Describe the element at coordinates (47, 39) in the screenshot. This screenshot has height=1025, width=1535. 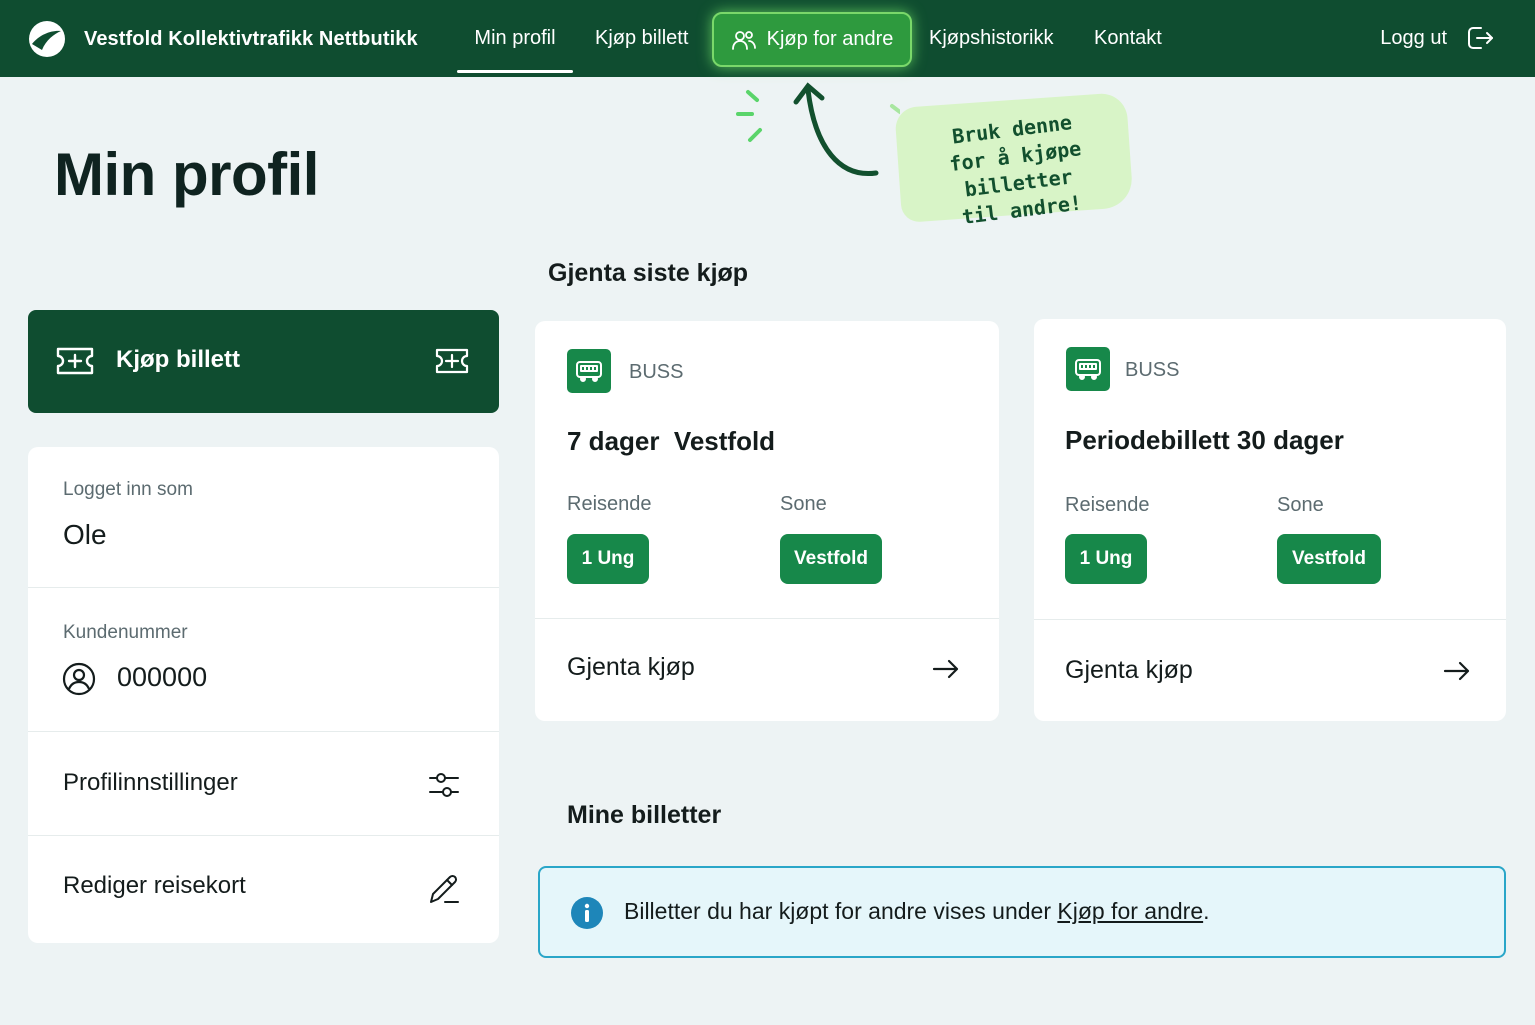
I see `brand-logo-icon` at that location.